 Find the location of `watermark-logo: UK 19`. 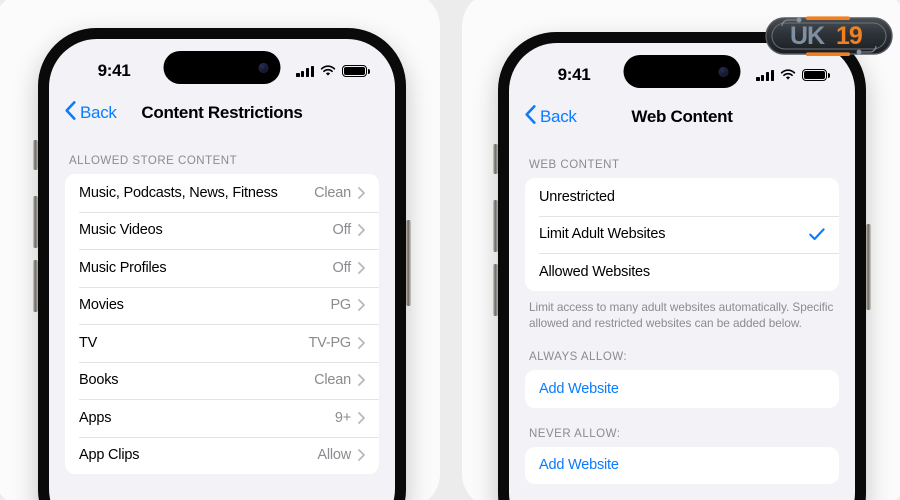

watermark-logo: UK 19 is located at coordinates (829, 36).